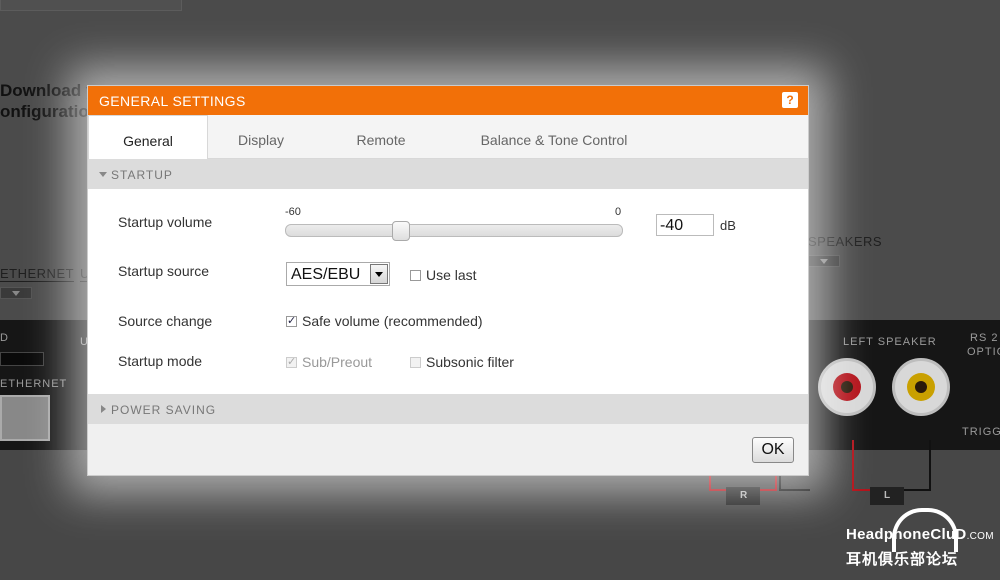 The image size is (1000, 580). I want to click on power-saving-section-header: POWER SAVING, so click(448, 409).